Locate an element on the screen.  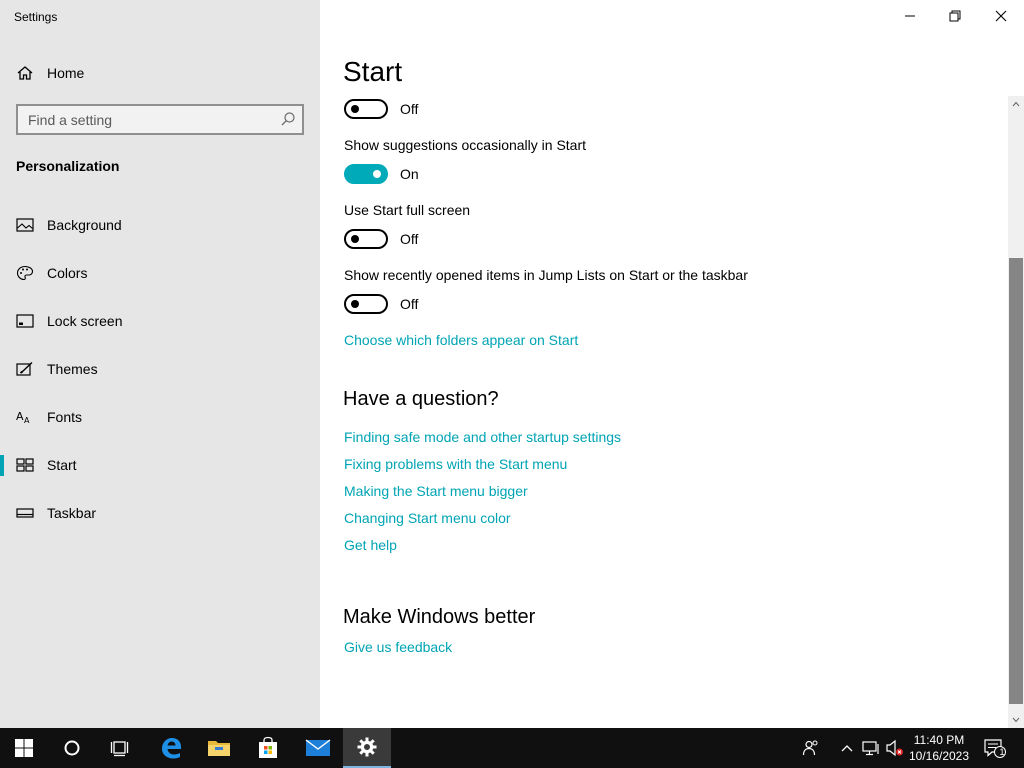
scroll-down-button is located at coordinates (1016, 720).